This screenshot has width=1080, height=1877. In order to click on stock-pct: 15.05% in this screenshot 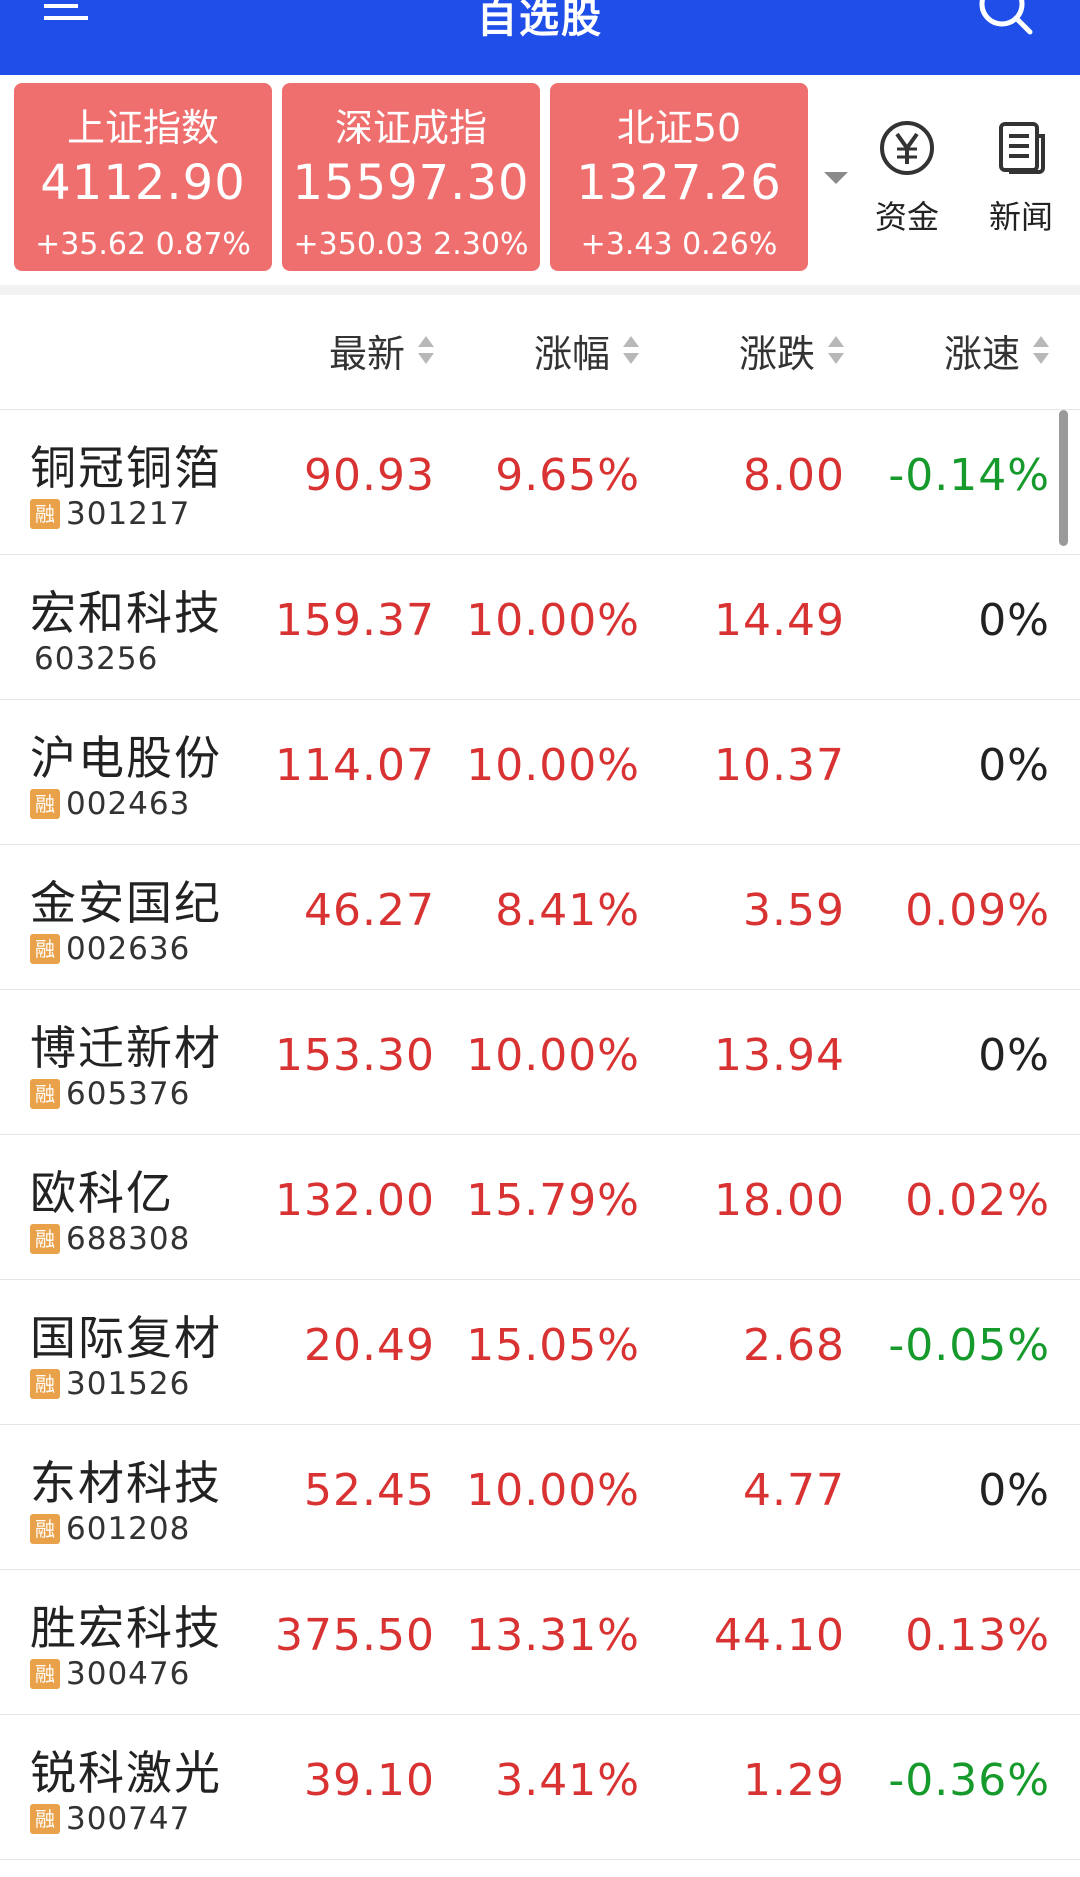, I will do `click(553, 1345)`.